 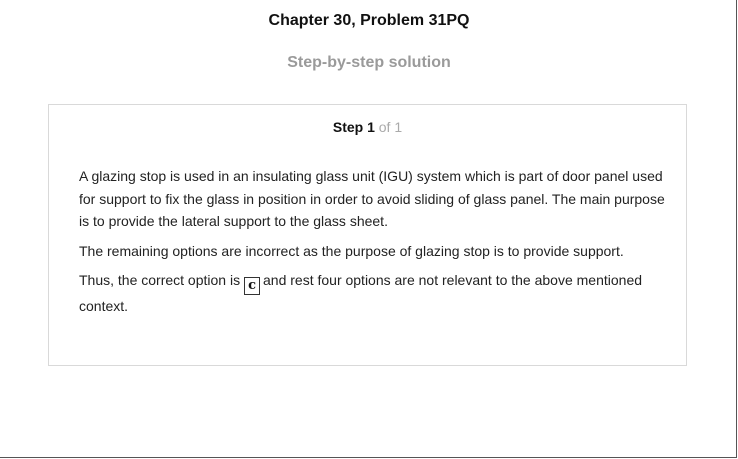 I want to click on step-count: of 1, so click(x=390, y=127).